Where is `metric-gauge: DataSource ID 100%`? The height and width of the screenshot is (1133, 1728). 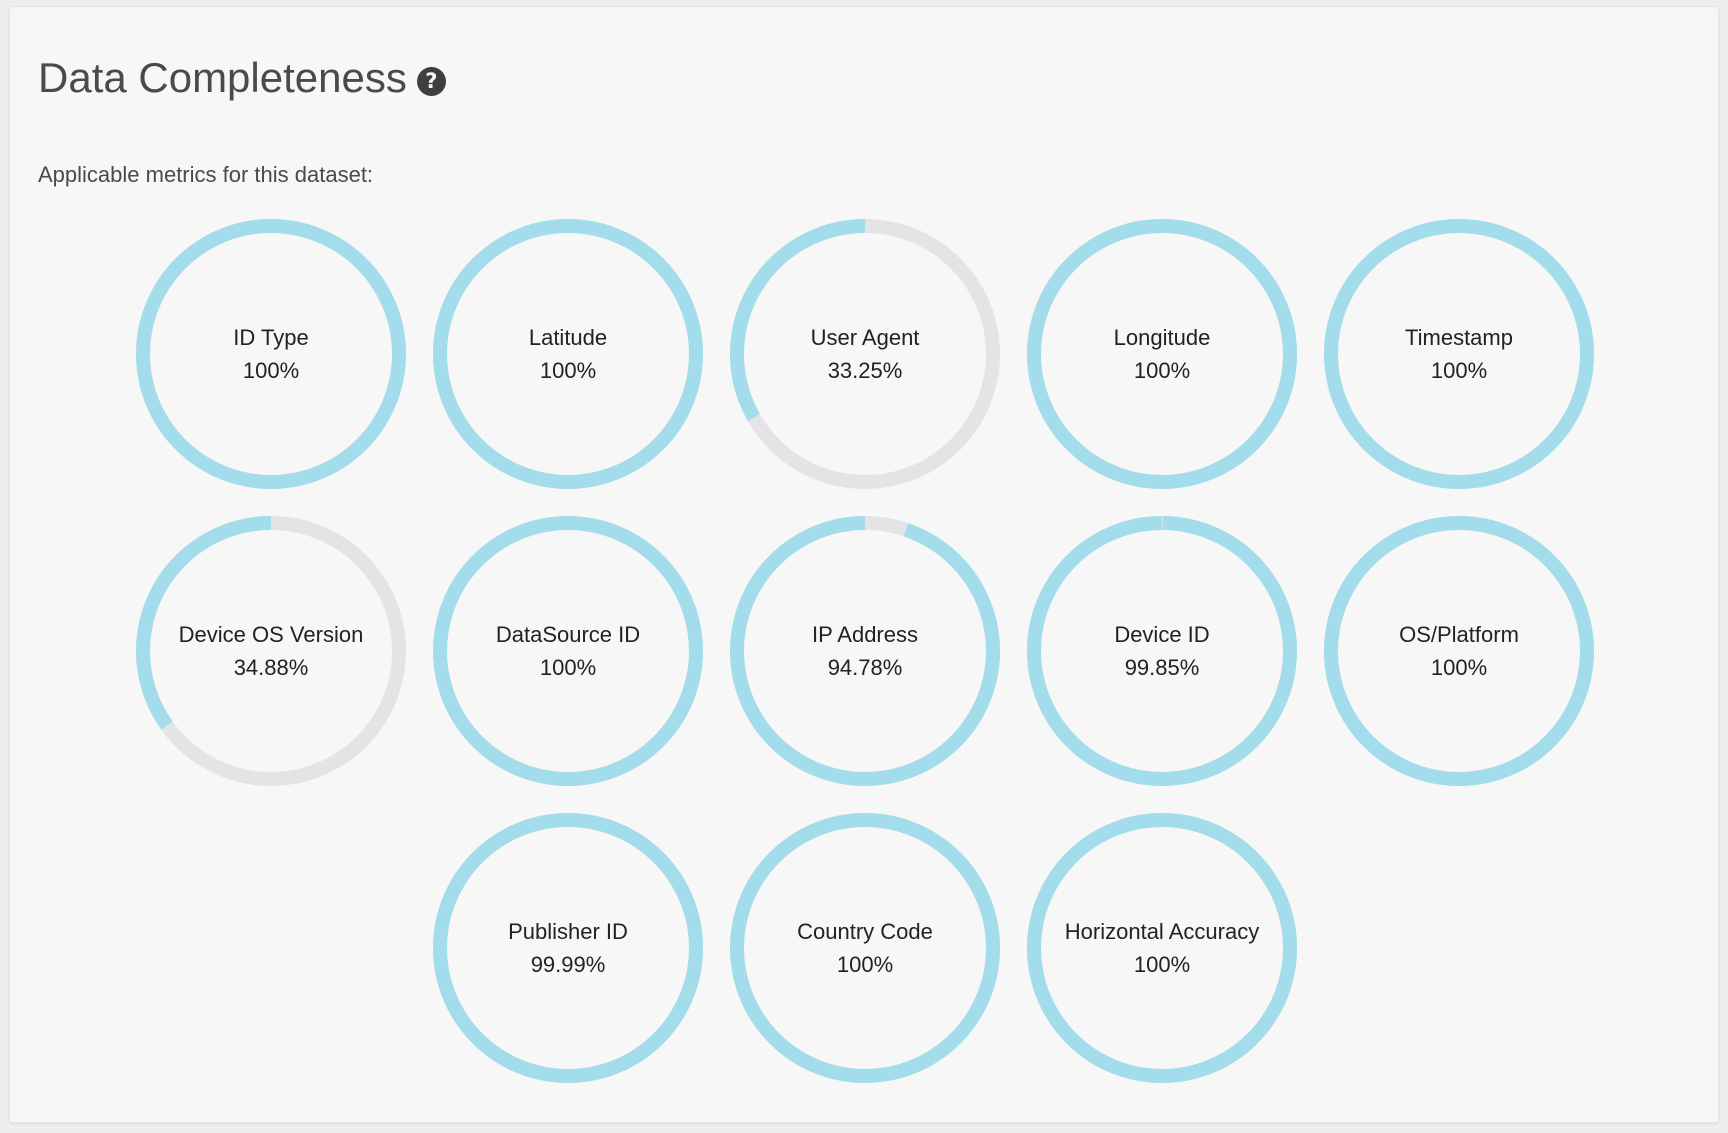 metric-gauge: DataSource ID 100% is located at coordinates (568, 651).